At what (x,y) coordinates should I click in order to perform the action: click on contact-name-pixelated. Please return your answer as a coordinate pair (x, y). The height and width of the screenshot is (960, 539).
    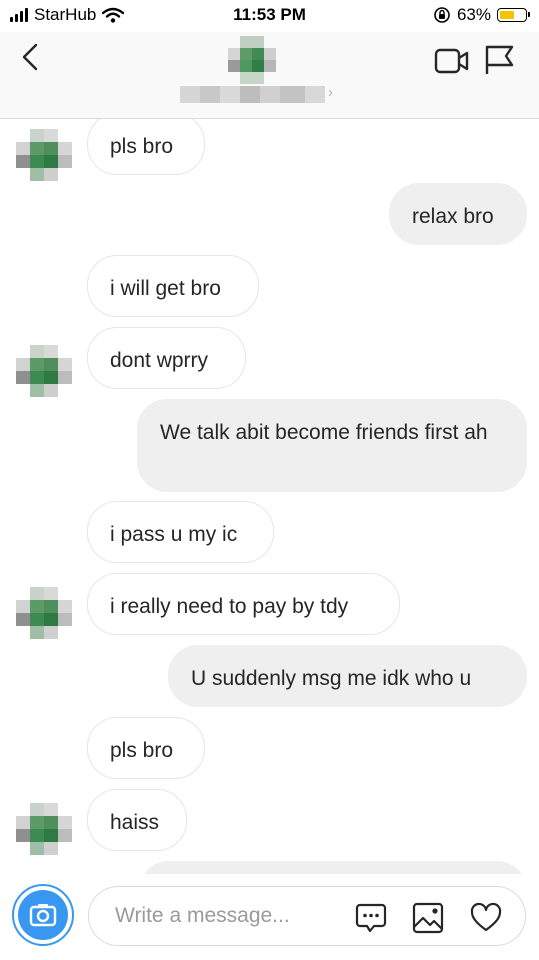
    Looking at the image, I should click on (252, 94).